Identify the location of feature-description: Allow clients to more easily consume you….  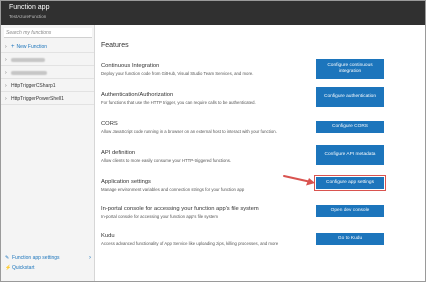
(166, 160).